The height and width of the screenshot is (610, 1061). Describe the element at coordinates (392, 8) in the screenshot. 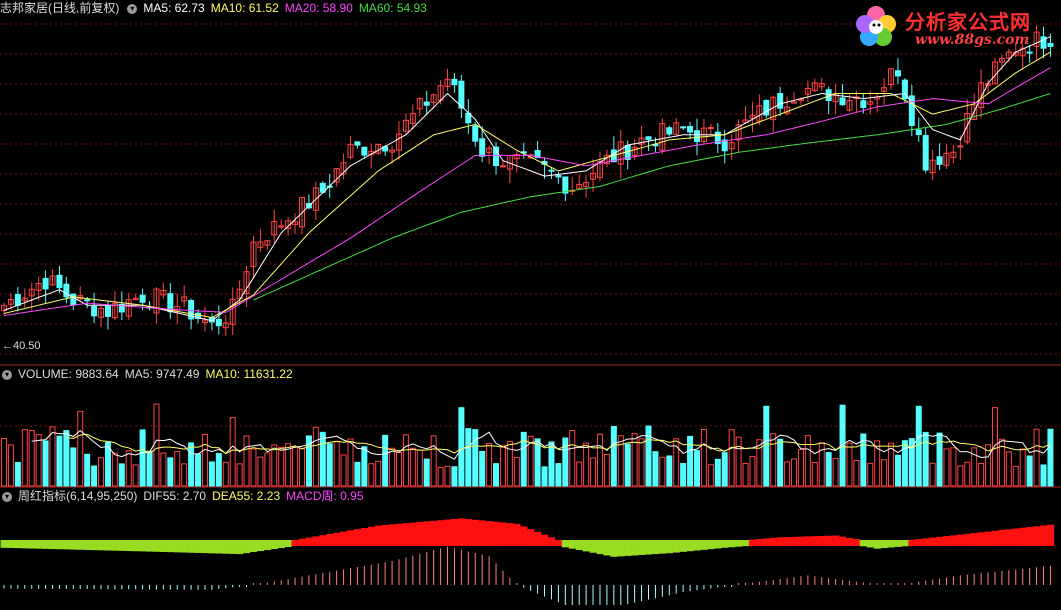

I see `ma60-value: MA60: 54.93` at that location.